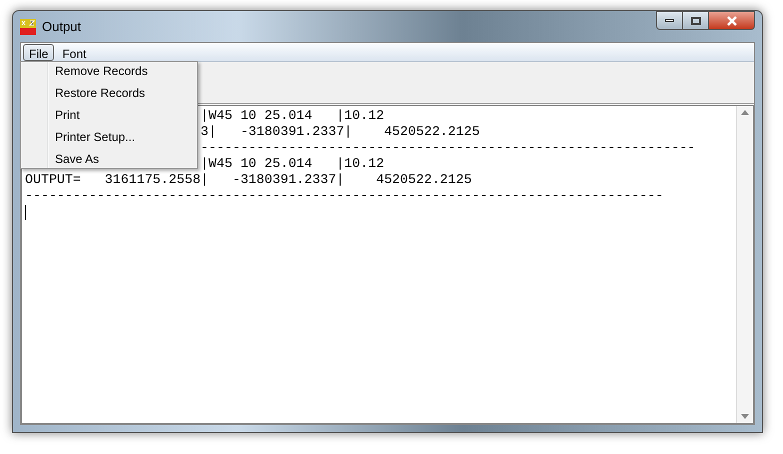 The width and height of the screenshot is (783, 454). Describe the element at coordinates (448, 148) in the screenshot. I see `text-line: --------------------------------------------------------------` at that location.